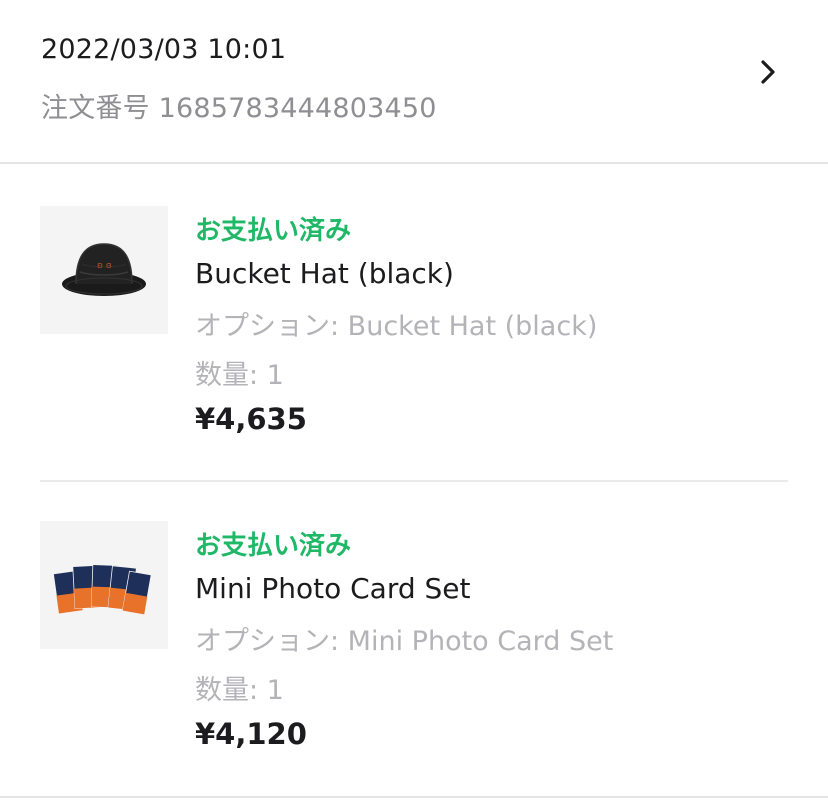 The image size is (828, 800). Describe the element at coordinates (768, 72) in the screenshot. I see `chevron-right-icon` at that location.